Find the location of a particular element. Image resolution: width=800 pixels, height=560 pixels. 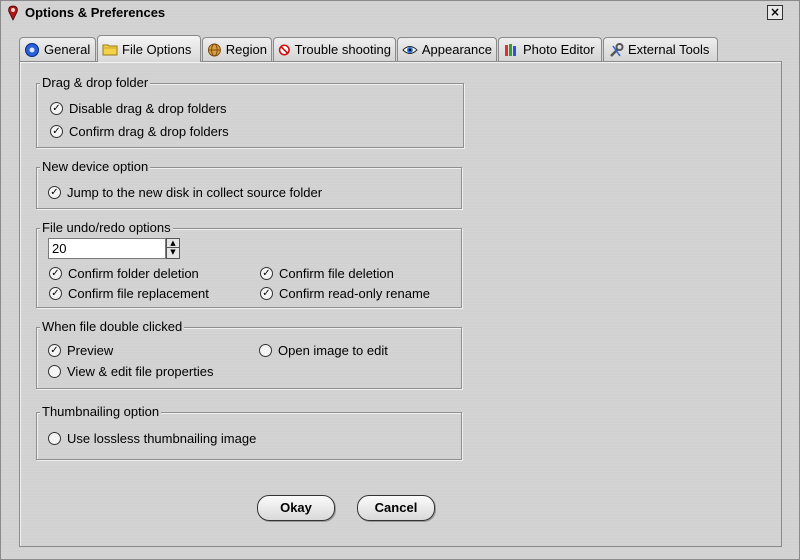

tab-label: Photo Editor is located at coordinates (559, 49).